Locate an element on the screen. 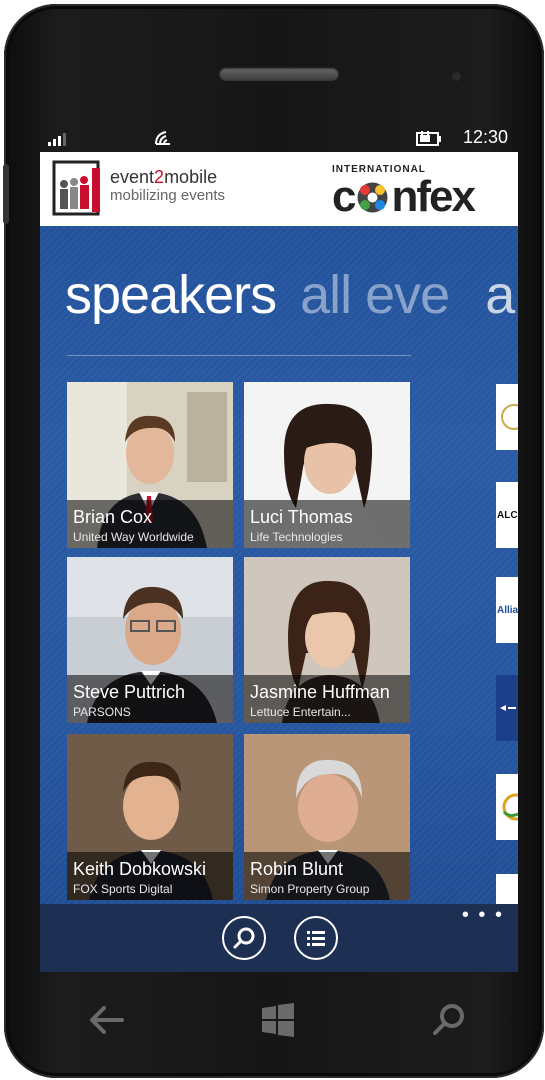 This screenshot has width=545, height=1080. signal-icon is located at coordinates (57, 139).